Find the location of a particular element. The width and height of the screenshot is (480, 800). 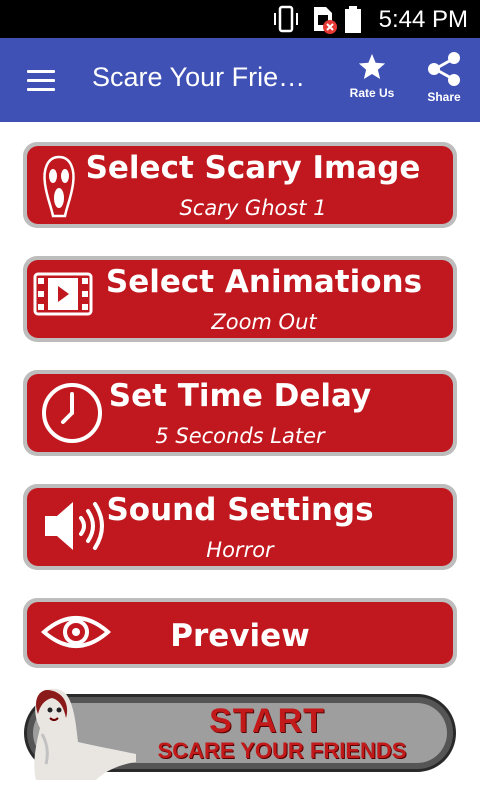

select-scary-image-button: Select Scary Image Scary Ghost 1 is located at coordinates (240, 185).